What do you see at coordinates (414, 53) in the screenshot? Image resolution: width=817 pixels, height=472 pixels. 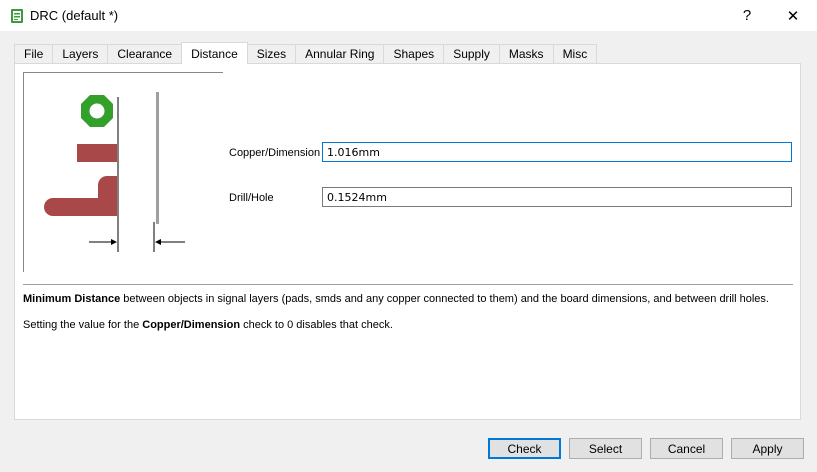 I see `tab-shapes: Shapes` at bounding box center [414, 53].